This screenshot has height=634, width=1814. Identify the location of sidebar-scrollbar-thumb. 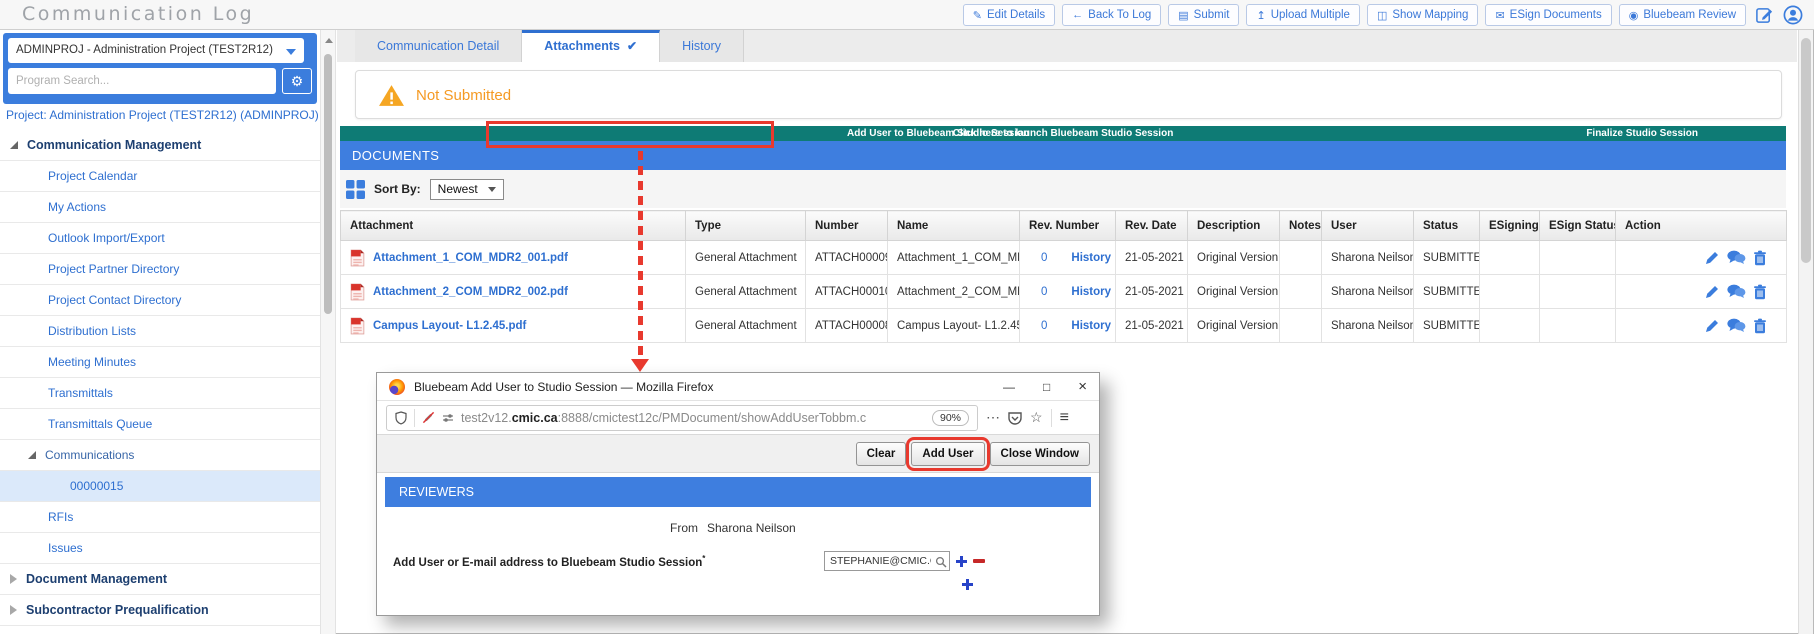
(328, 184).